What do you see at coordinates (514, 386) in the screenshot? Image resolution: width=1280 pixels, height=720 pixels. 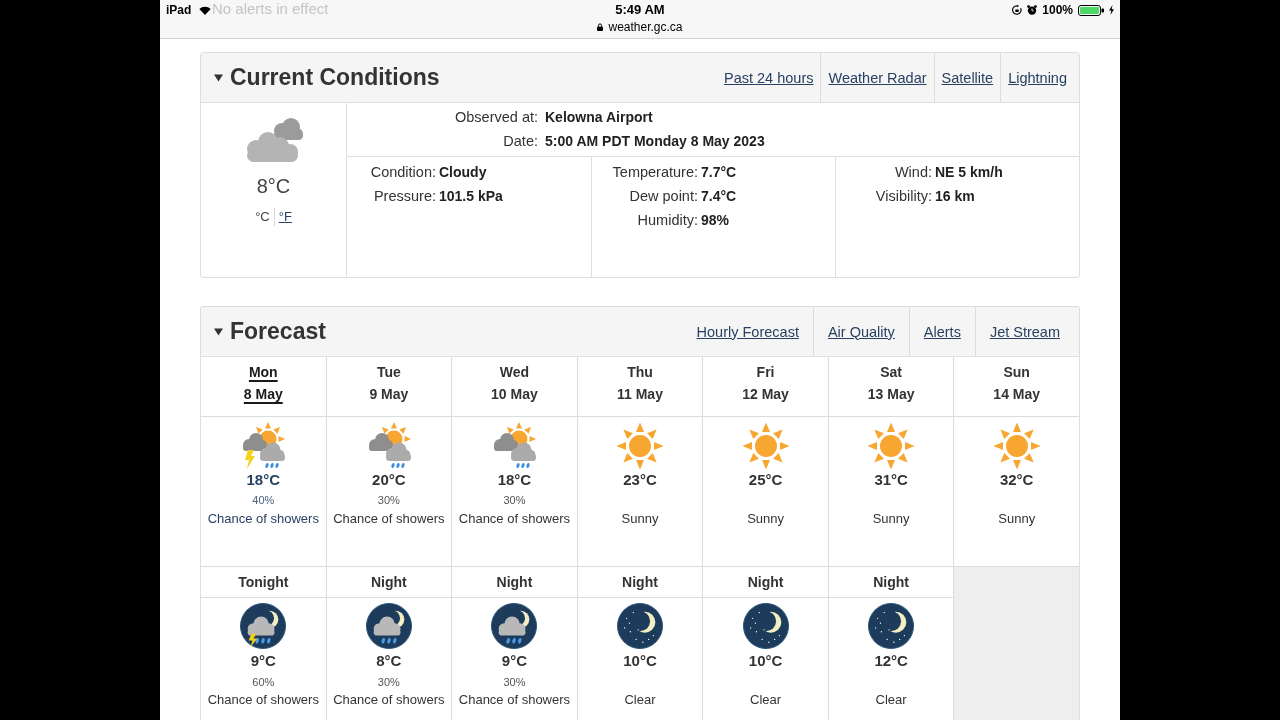 I see `day-heading: Wed 10 May` at bounding box center [514, 386].